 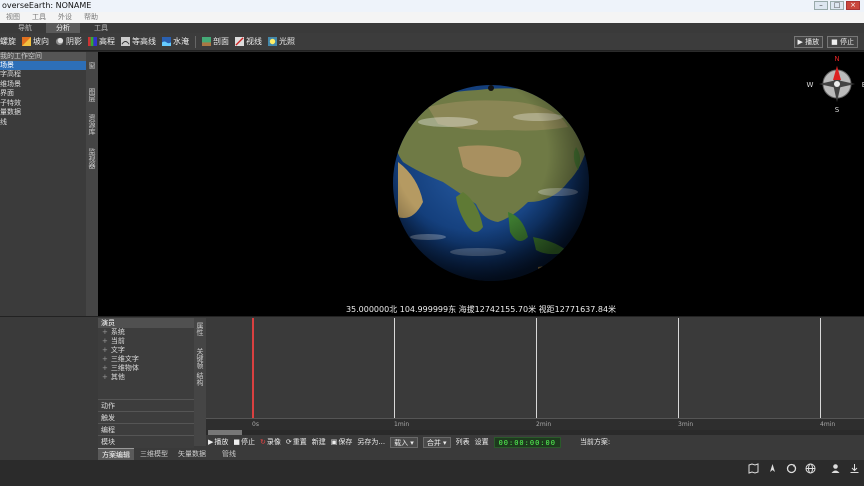 I want to click on section-action: 动作, so click(x=146, y=405).